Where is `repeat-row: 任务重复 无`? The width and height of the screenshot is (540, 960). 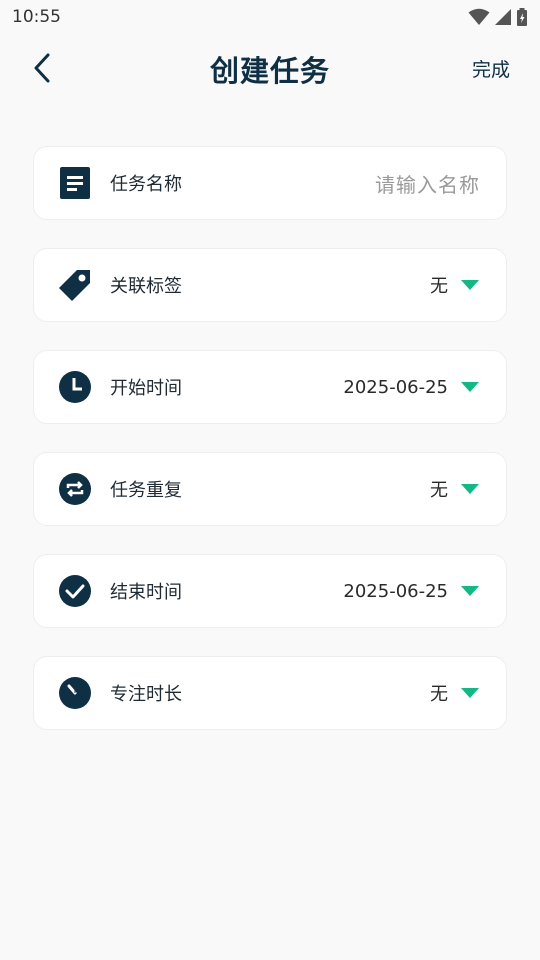
repeat-row: 任务重复 无 is located at coordinates (270, 489).